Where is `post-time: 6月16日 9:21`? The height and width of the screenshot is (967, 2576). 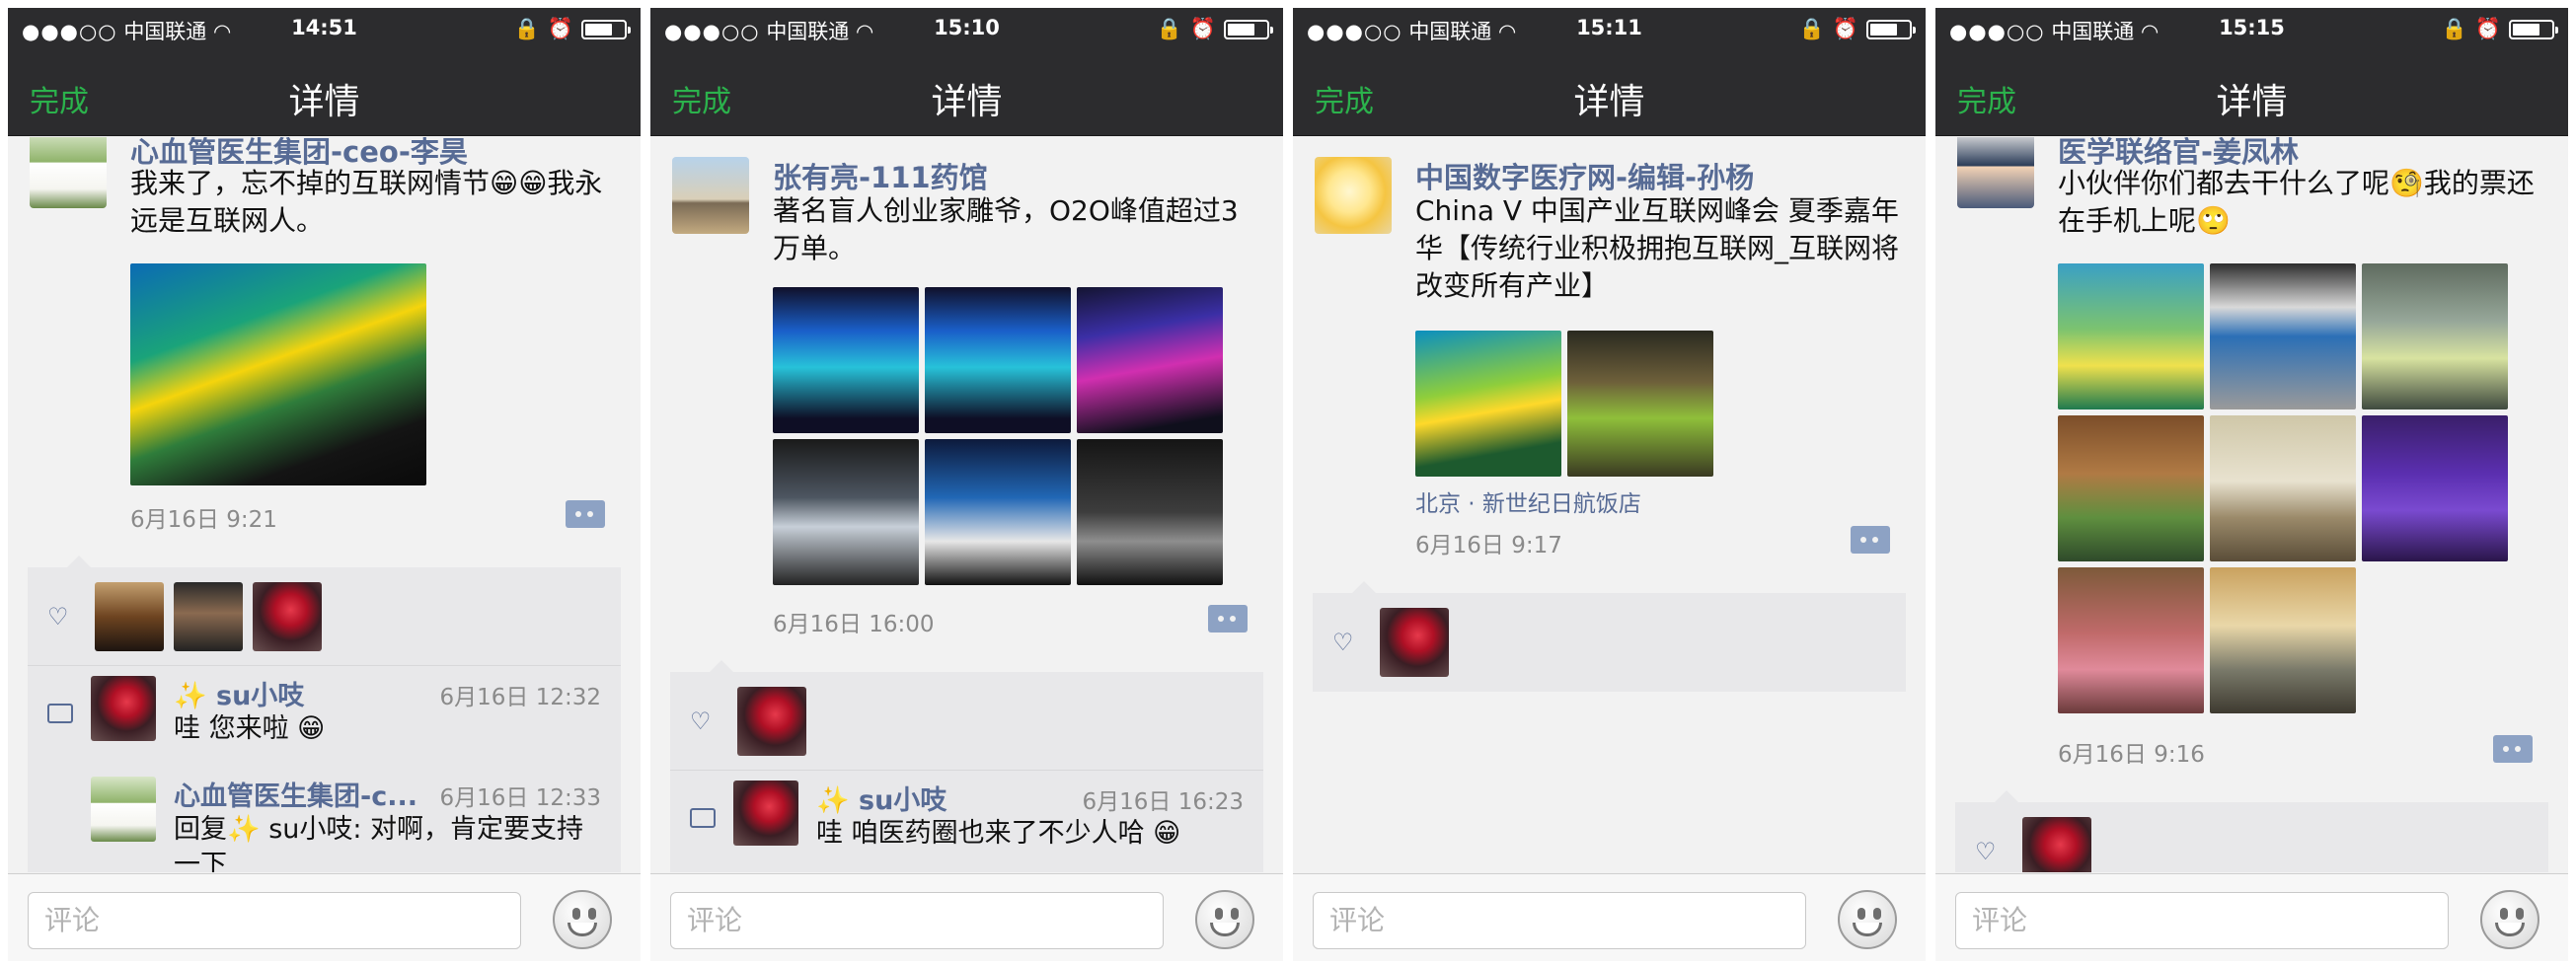
post-time: 6月16日 9:21 is located at coordinates (204, 520).